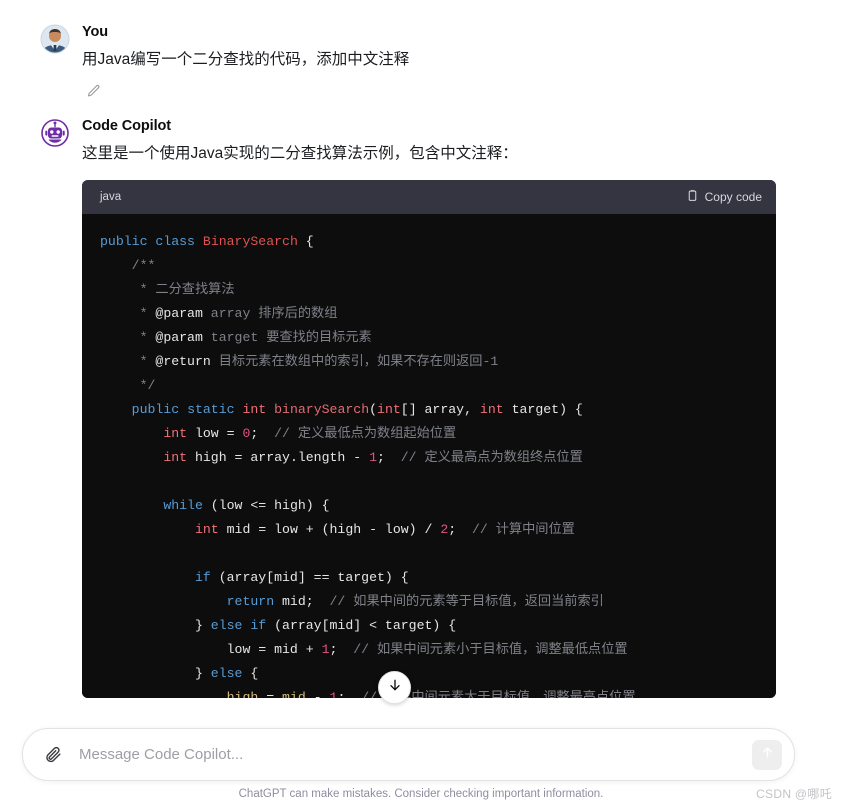 The width and height of the screenshot is (842, 811). Describe the element at coordinates (175, 241) in the screenshot. I see `code-token: class` at that location.